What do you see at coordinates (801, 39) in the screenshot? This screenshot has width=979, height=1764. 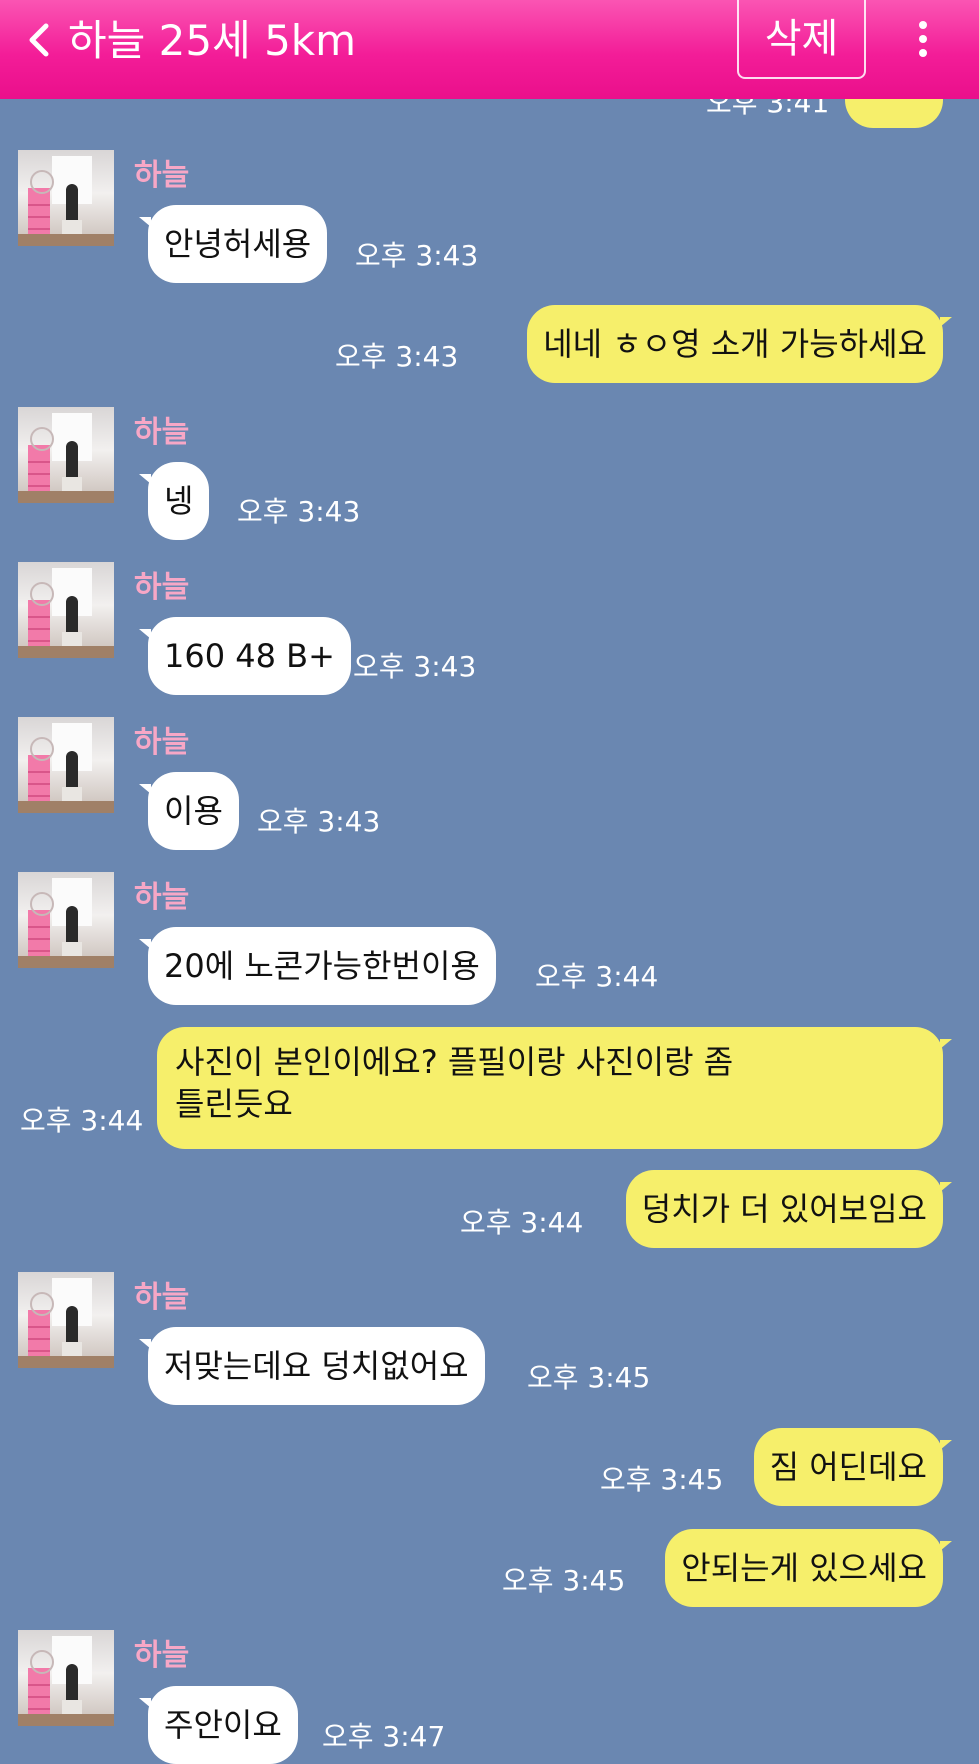 I see `delete-button: 삭제` at bounding box center [801, 39].